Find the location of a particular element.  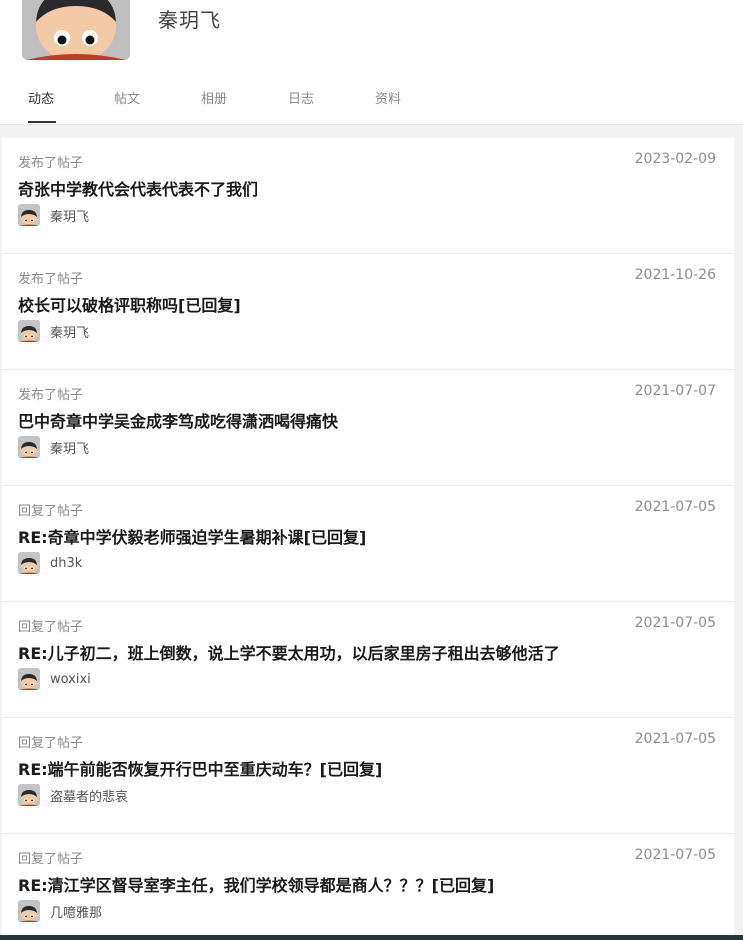

profile-tabs: 动态 帖文 相册 日志 资料 is located at coordinates (371, 101).